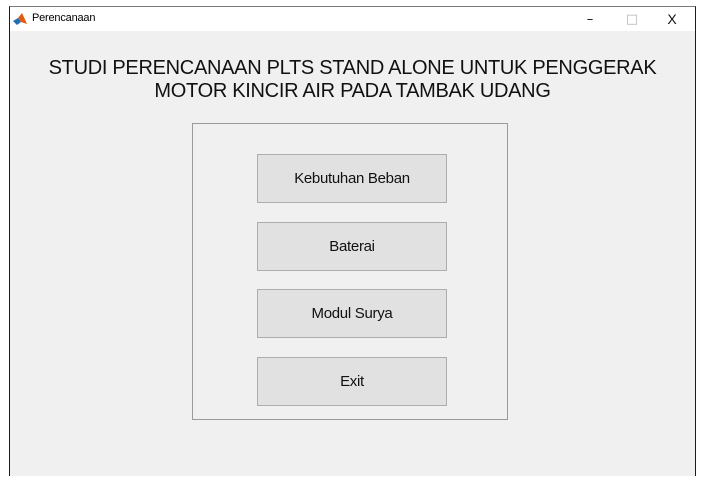 This screenshot has width=704, height=482. Describe the element at coordinates (352, 246) in the screenshot. I see `baterai-button: Baterai` at that location.